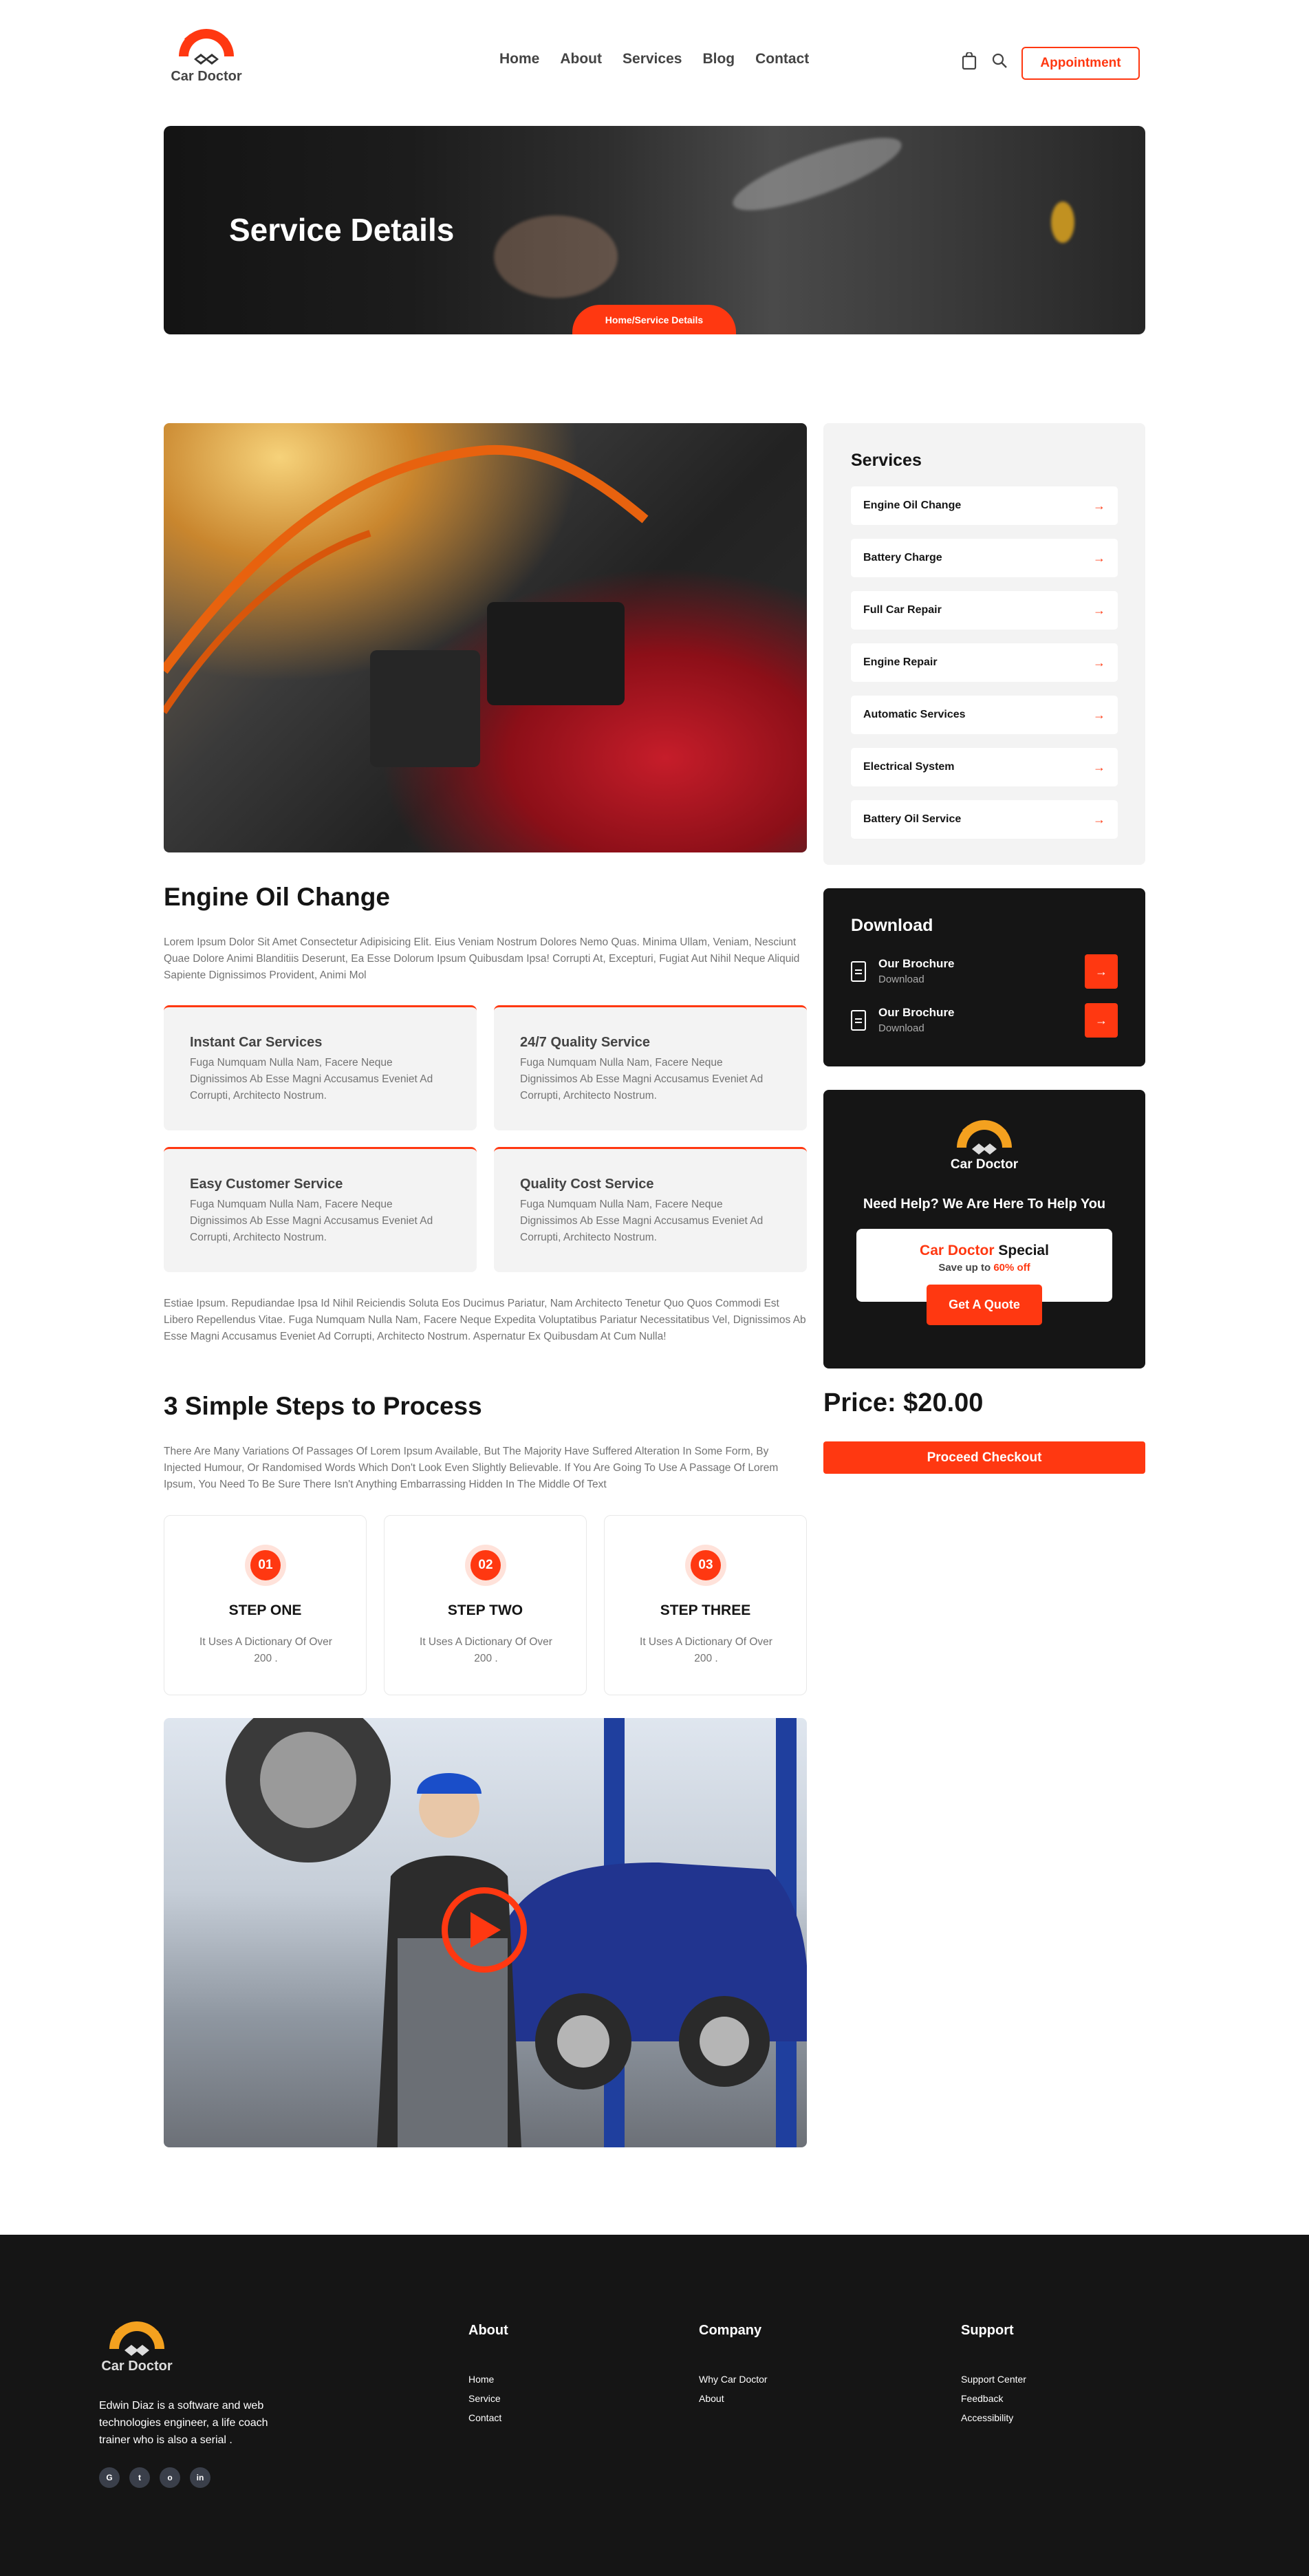 The width and height of the screenshot is (1309, 2576). I want to click on download-title: Download, so click(892, 925).